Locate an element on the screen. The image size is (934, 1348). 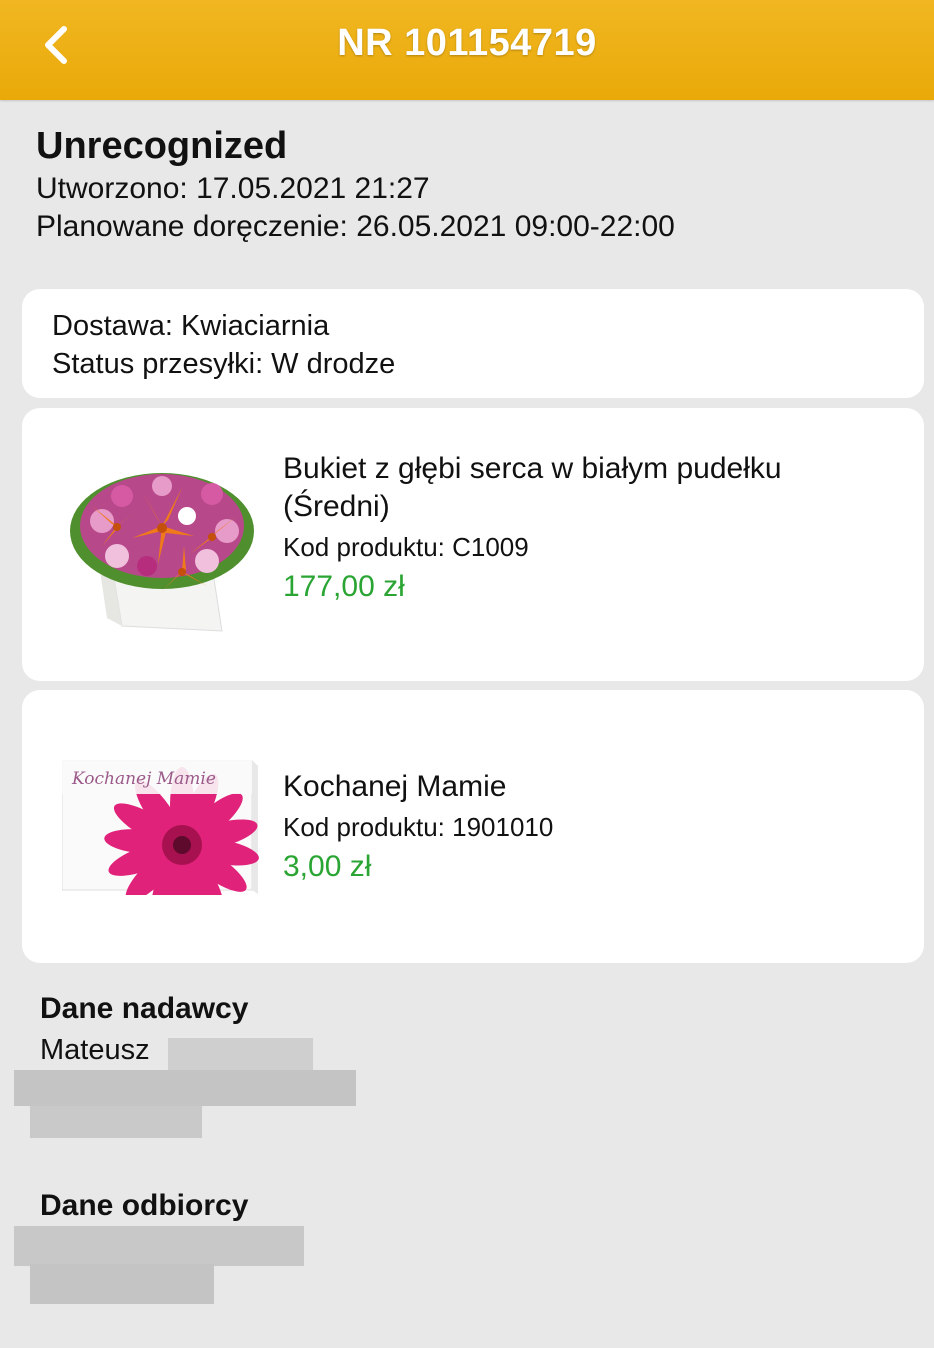
product-code: Kod produktu: C1009 is located at coordinates (406, 547).